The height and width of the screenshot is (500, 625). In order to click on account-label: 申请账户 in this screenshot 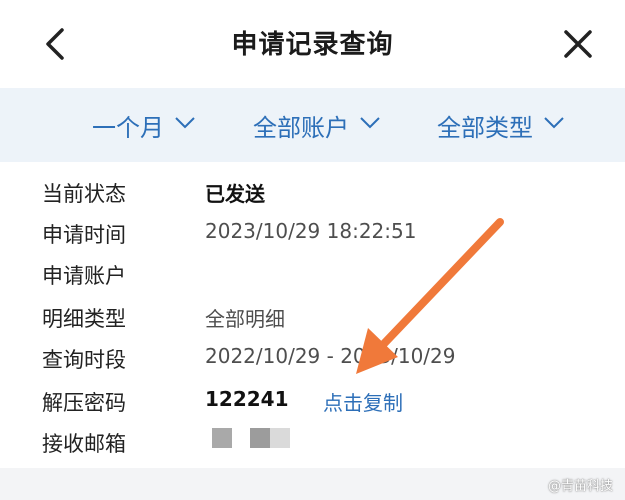, I will do `click(84, 276)`.